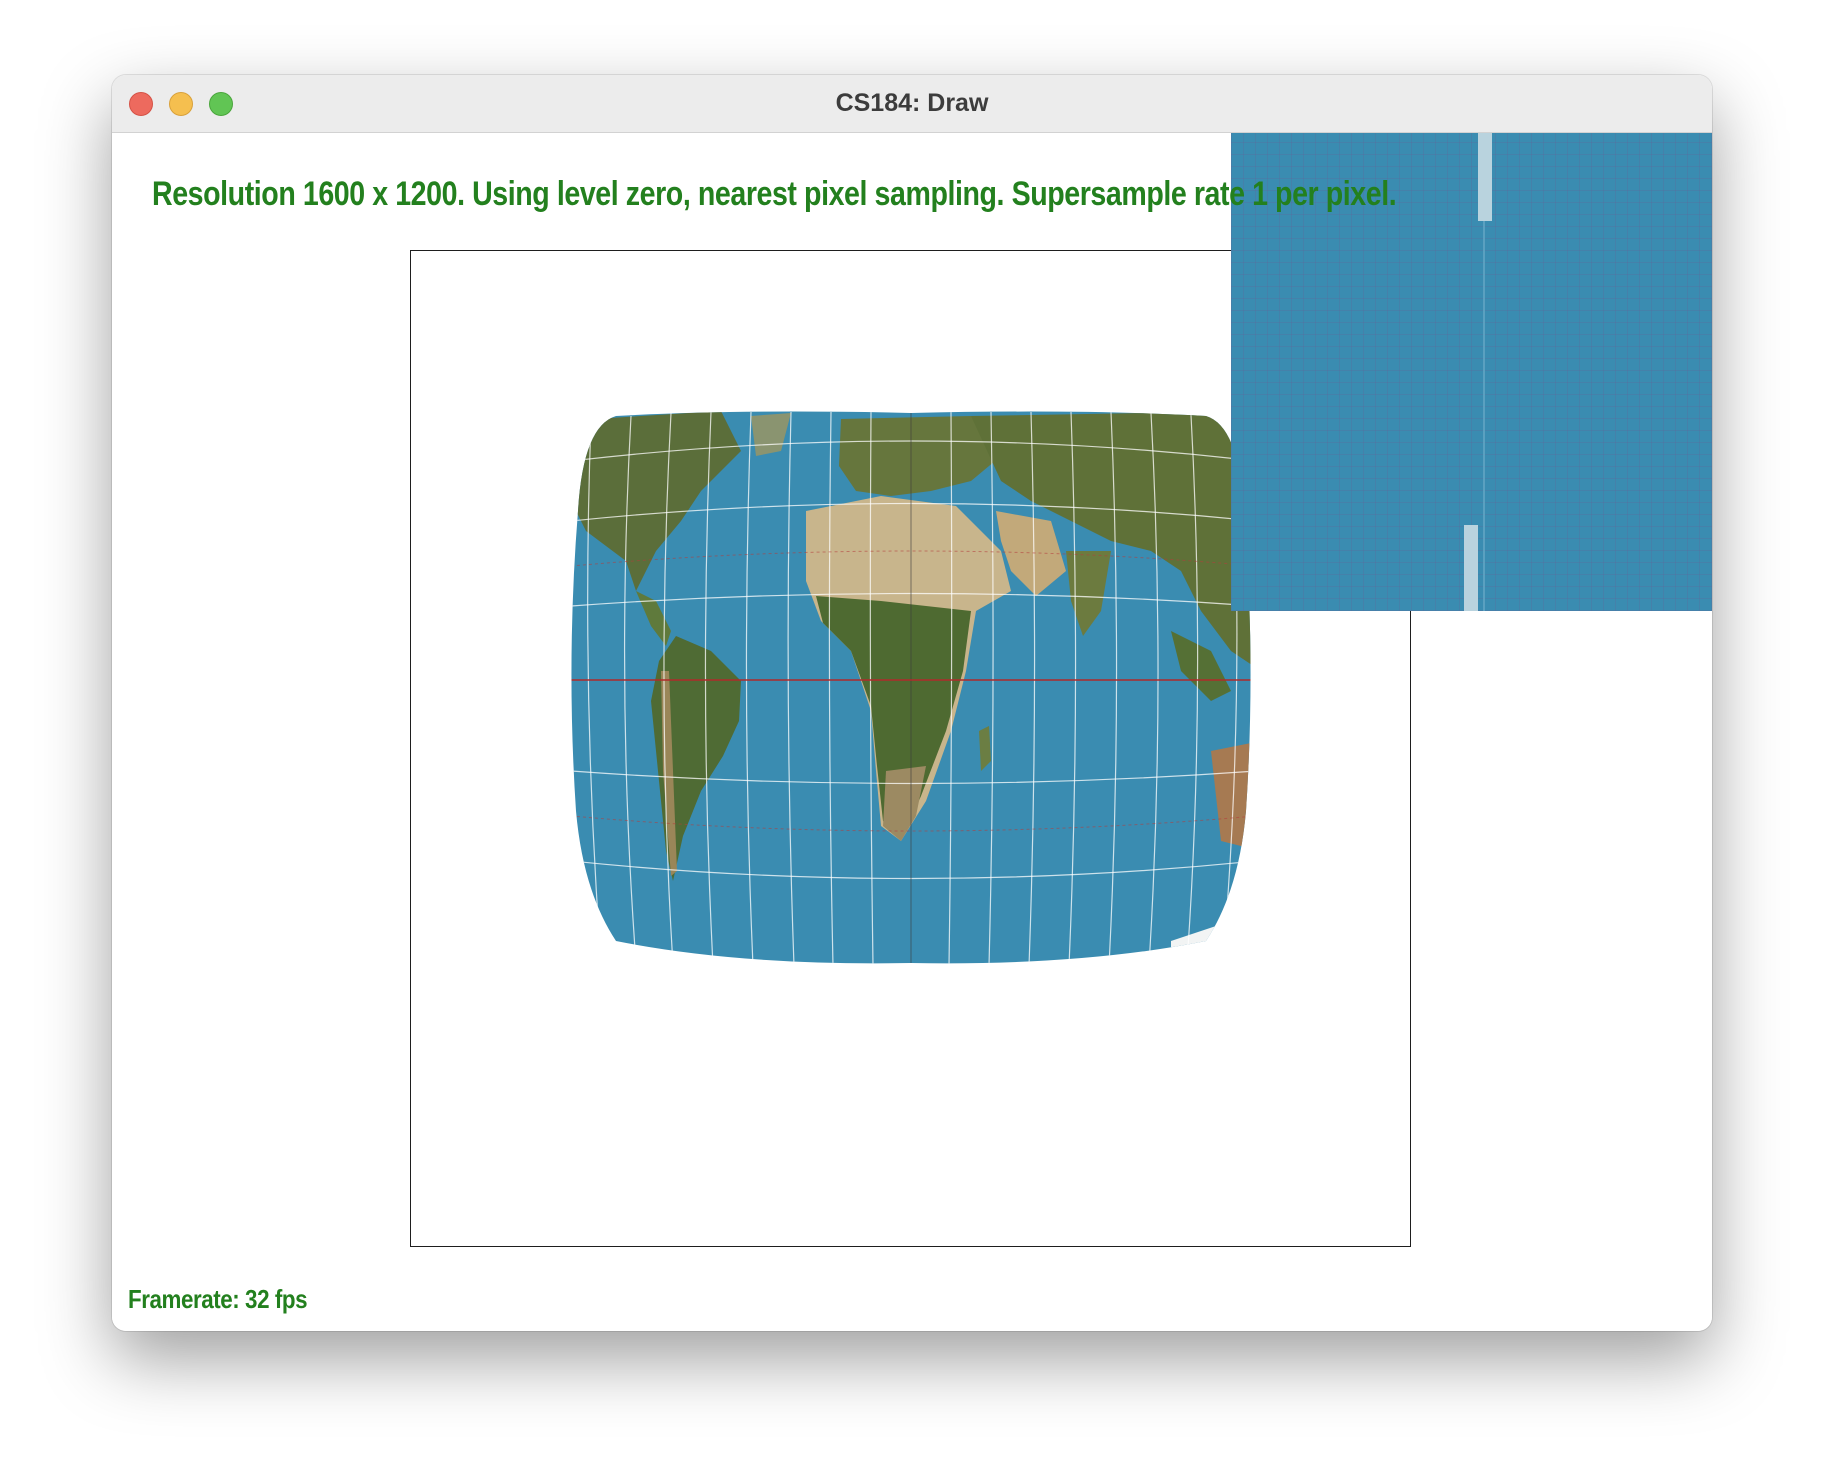 The width and height of the screenshot is (1824, 1480). I want to click on framerate-info: Framerate: 32 fps, so click(218, 1299).